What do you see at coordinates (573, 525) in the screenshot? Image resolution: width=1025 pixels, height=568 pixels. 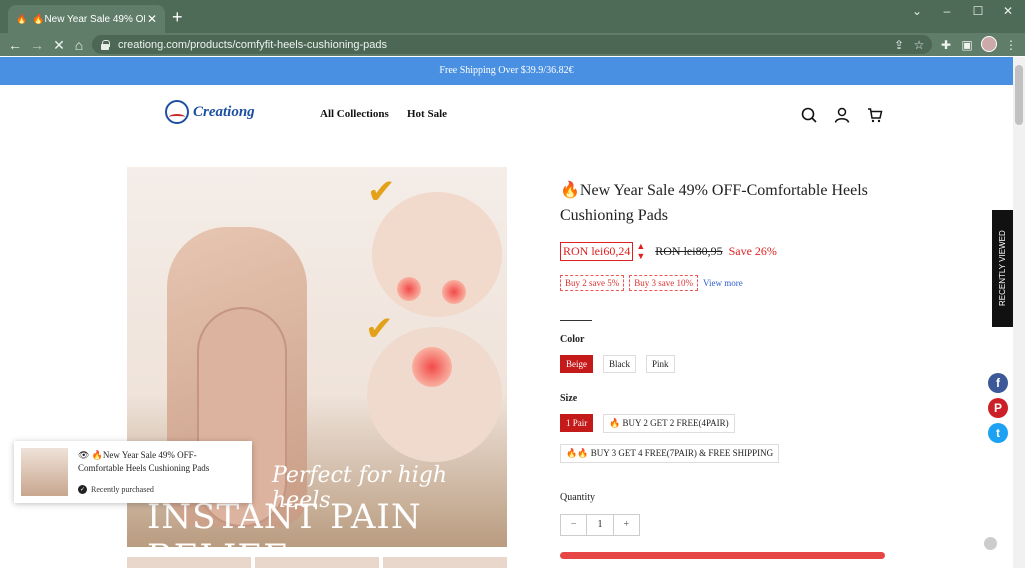 I see `decrease-button: −` at bounding box center [573, 525].